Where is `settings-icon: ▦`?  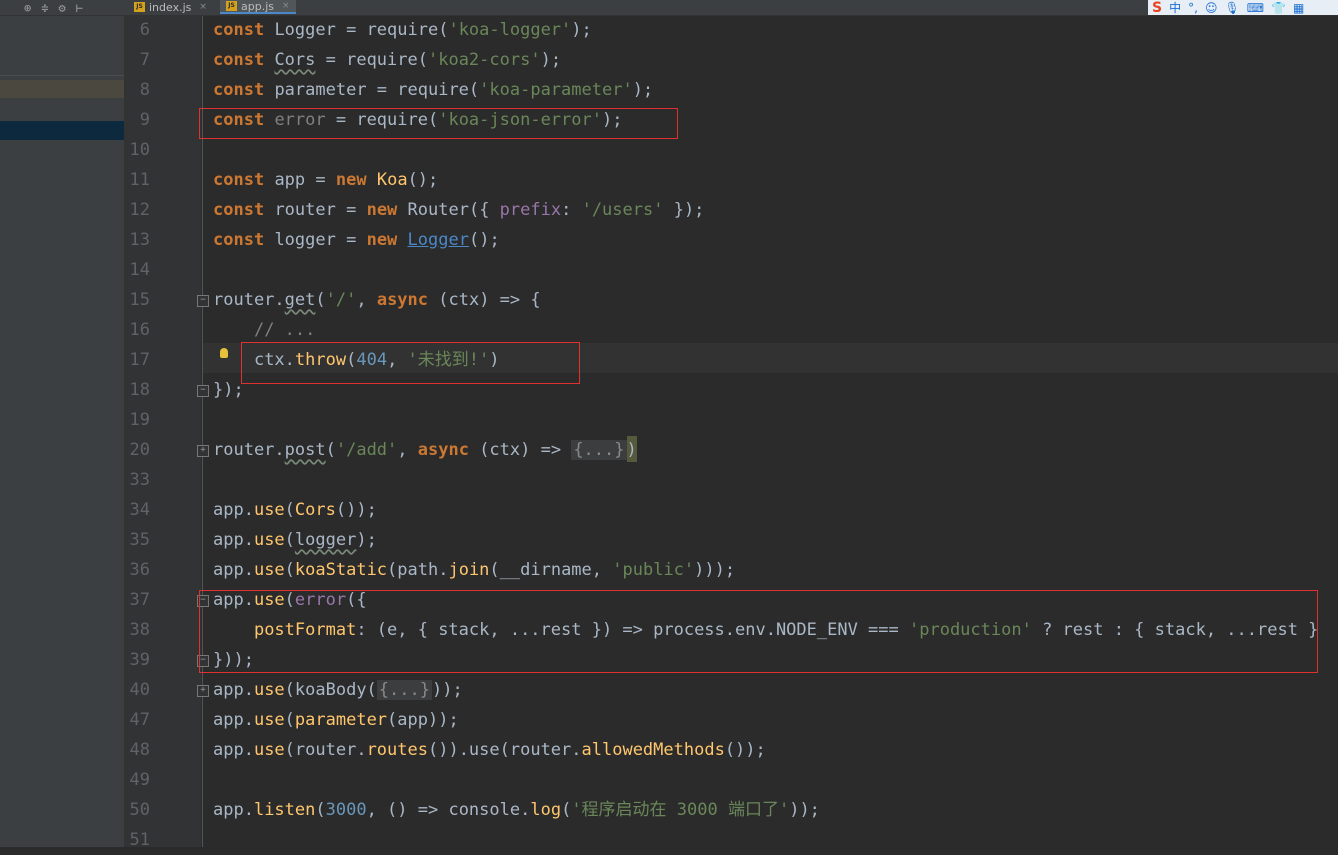 settings-icon: ▦ is located at coordinates (1298, 8).